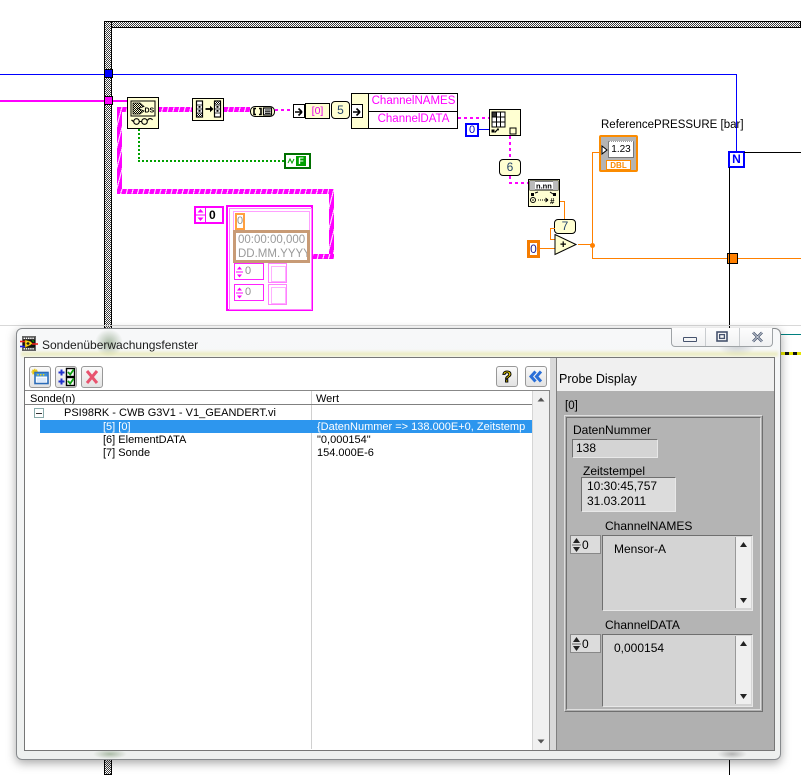  What do you see at coordinates (544, 186) in the screenshot?
I see `svg-text: n.nn` at bounding box center [544, 186].